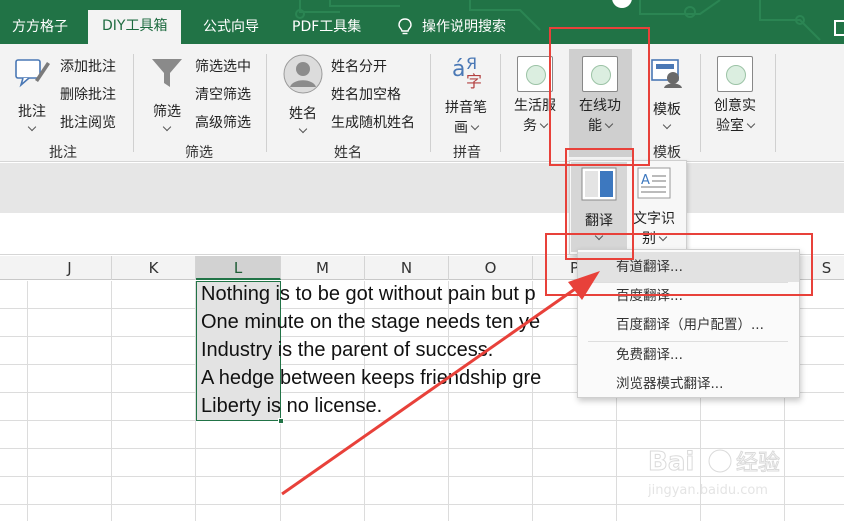 This screenshot has width=844, height=521. I want to click on baidu-watermark-logo: Bai 经验 jingyan.baidu.com, so click(714, 473).